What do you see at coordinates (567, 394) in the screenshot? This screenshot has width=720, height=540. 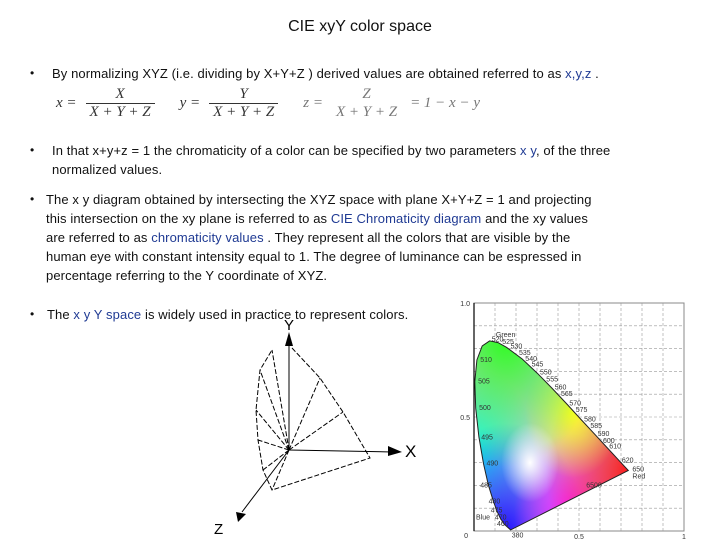 I see `wavelength-label: 565` at bounding box center [567, 394].